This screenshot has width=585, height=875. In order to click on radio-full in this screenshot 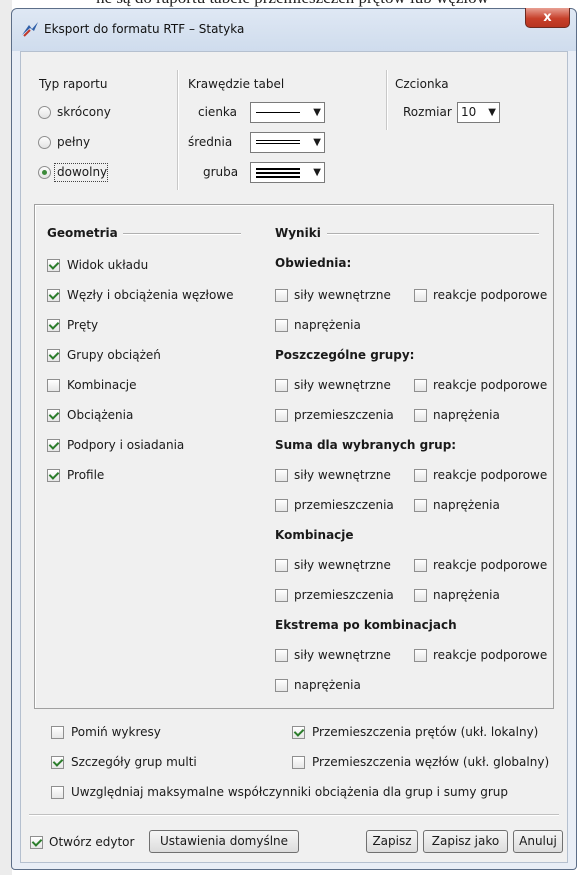, I will do `click(44, 142)`.